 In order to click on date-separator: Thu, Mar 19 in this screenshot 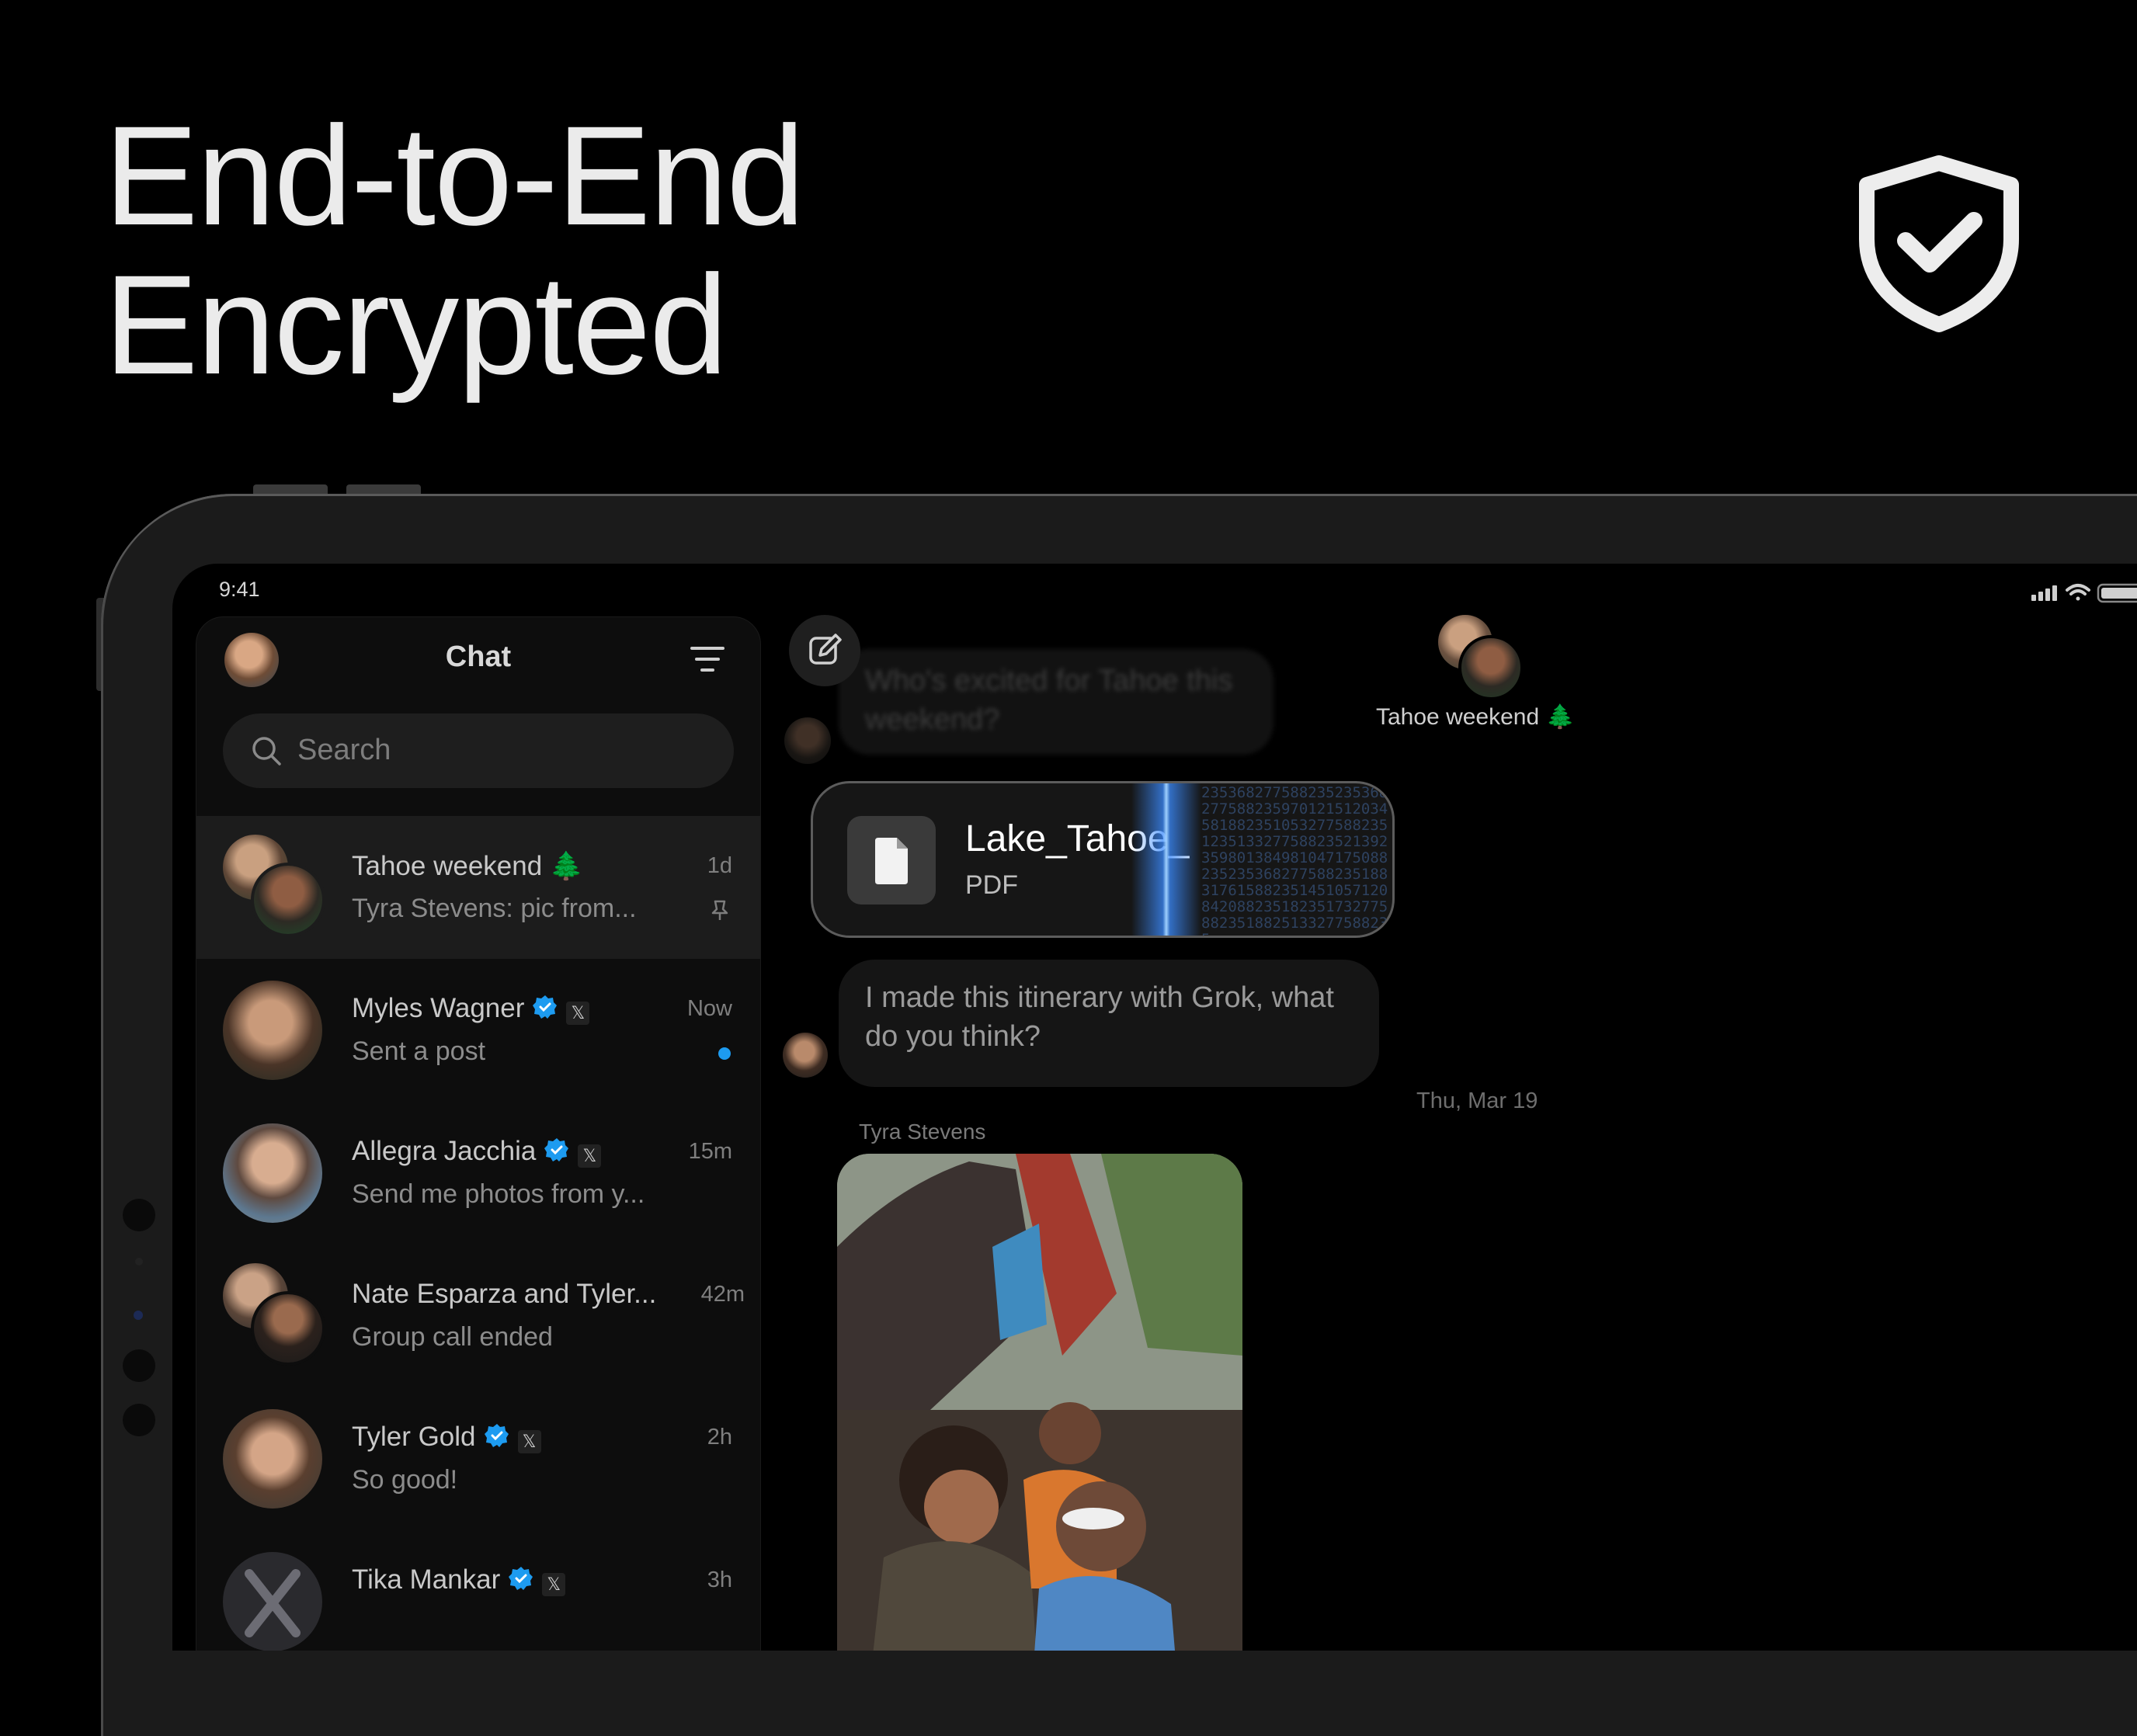, I will do `click(1477, 1100)`.